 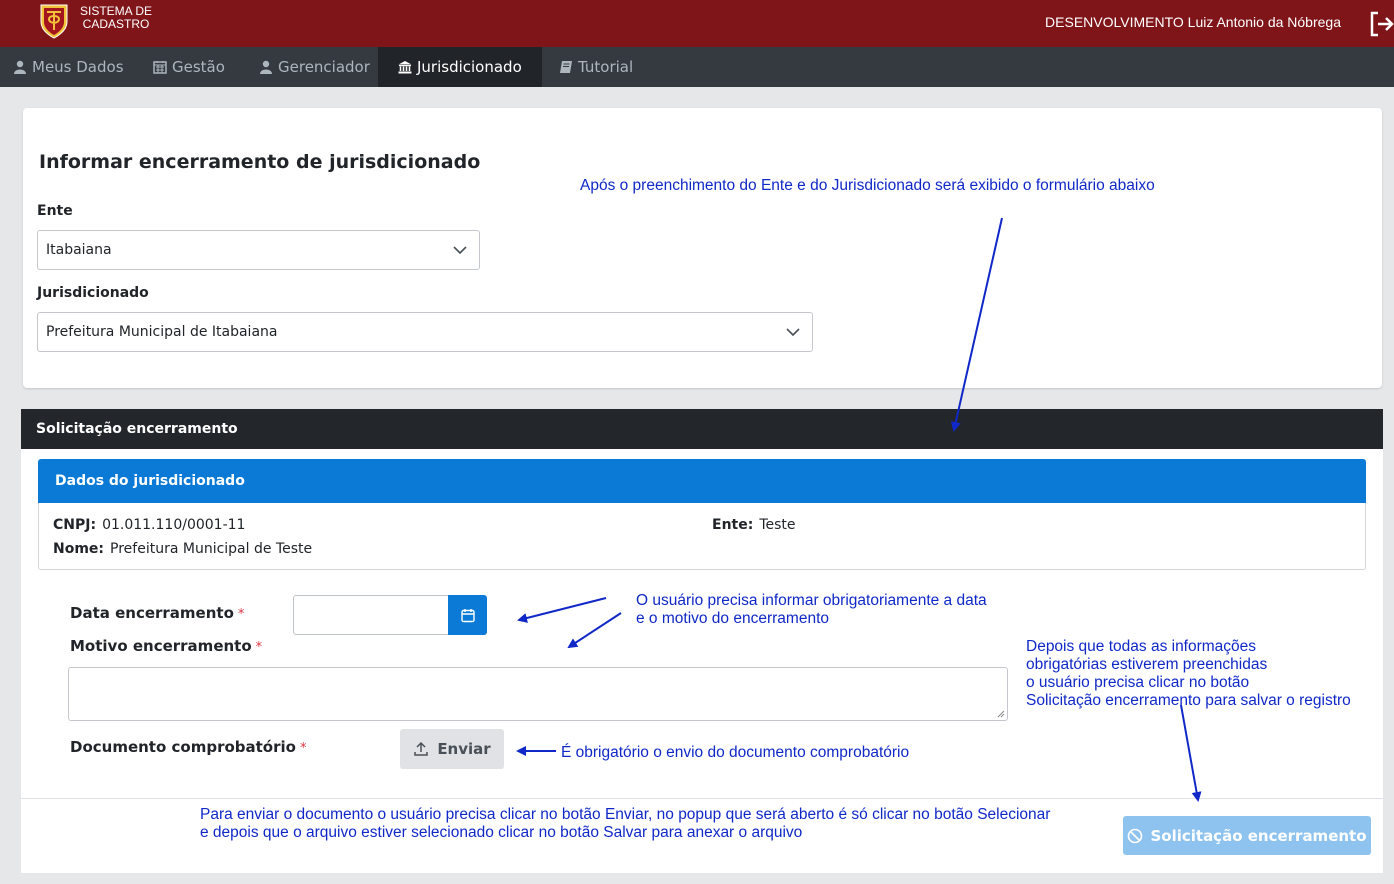 What do you see at coordinates (183, 747) in the screenshot?
I see `documento-comprobatorio-text: Documento comprobatório` at bounding box center [183, 747].